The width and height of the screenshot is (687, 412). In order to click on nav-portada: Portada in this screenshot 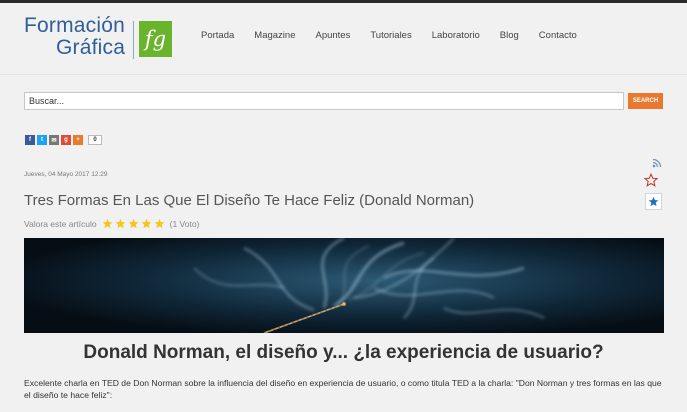, I will do `click(217, 35)`.